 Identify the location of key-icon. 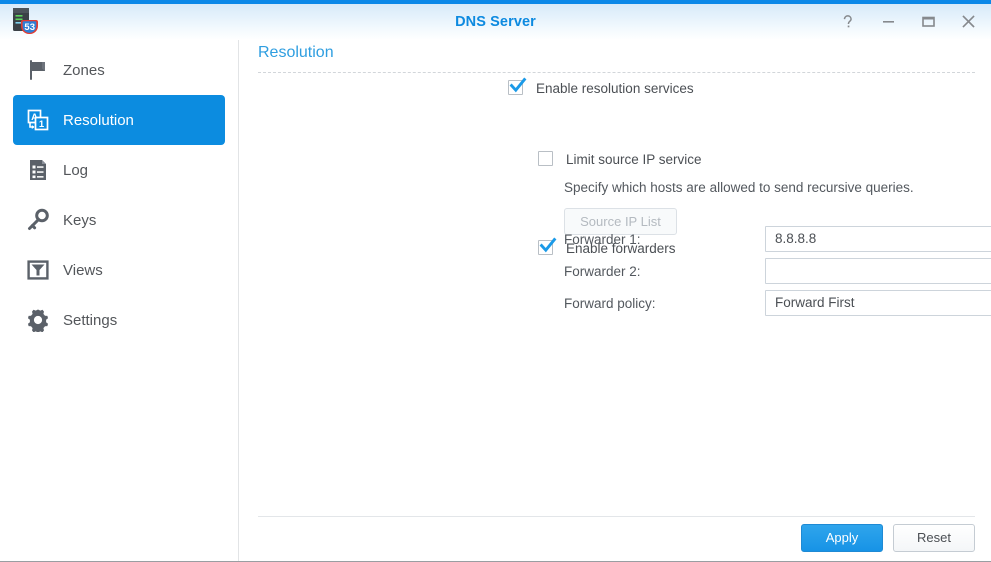
(38, 220).